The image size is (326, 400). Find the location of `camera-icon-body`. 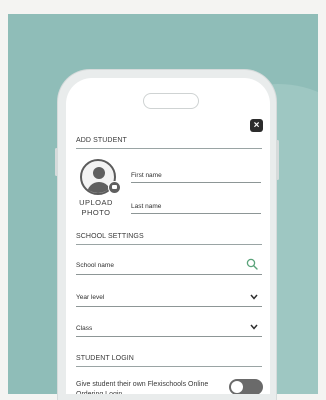

camera-icon-body is located at coordinates (114, 187).